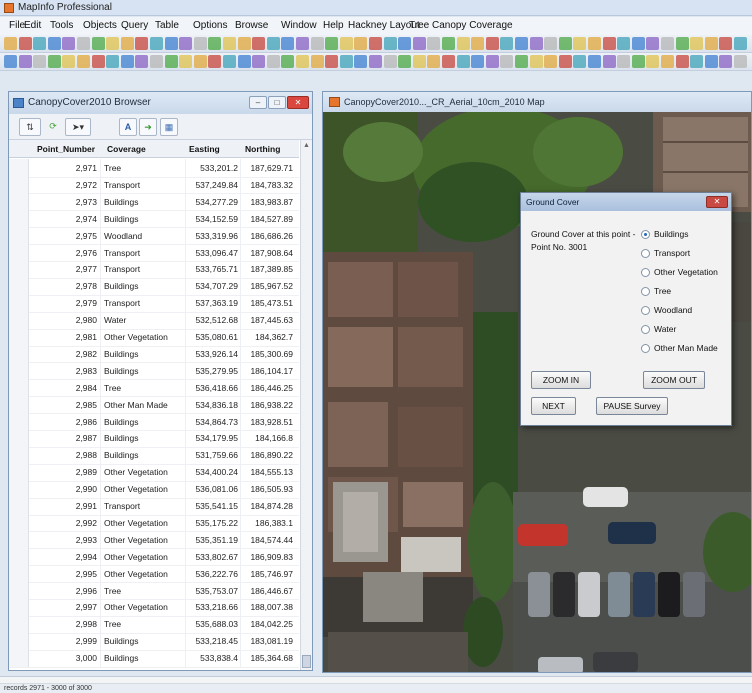 The image size is (752, 693). I want to click on cell-easting: 535,080.61, so click(214, 337).